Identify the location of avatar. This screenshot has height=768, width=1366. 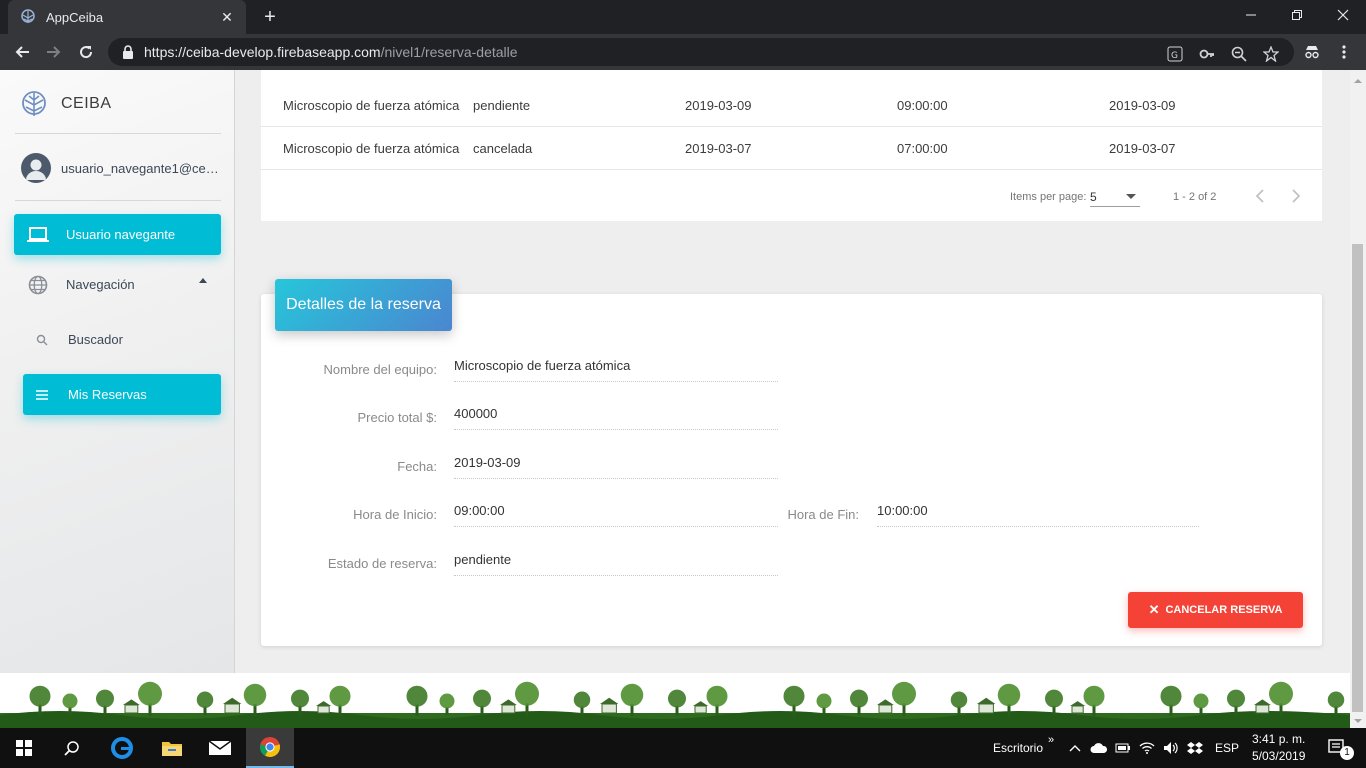
(36, 168).